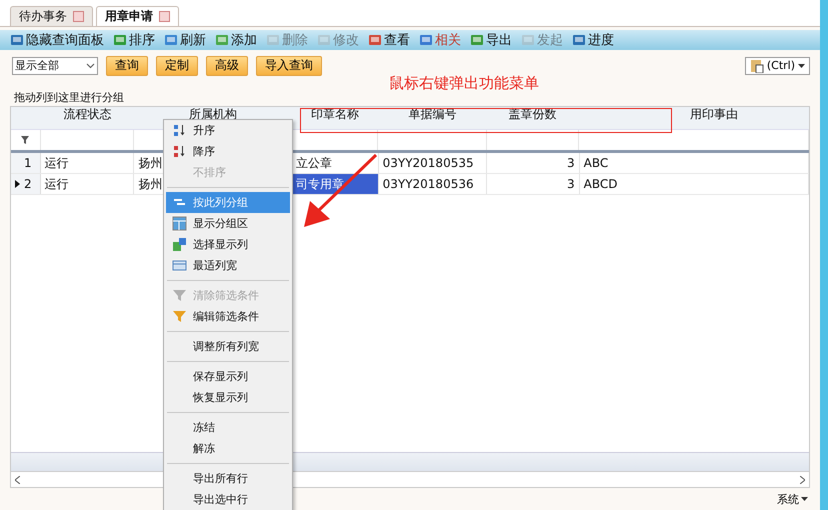  I want to click on column-header: 用印事由, so click(693, 118).